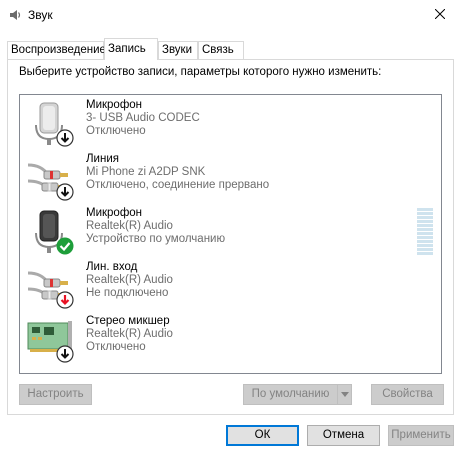 The image size is (461, 453). I want to click on device-name: Стерео микшер, so click(128, 321).